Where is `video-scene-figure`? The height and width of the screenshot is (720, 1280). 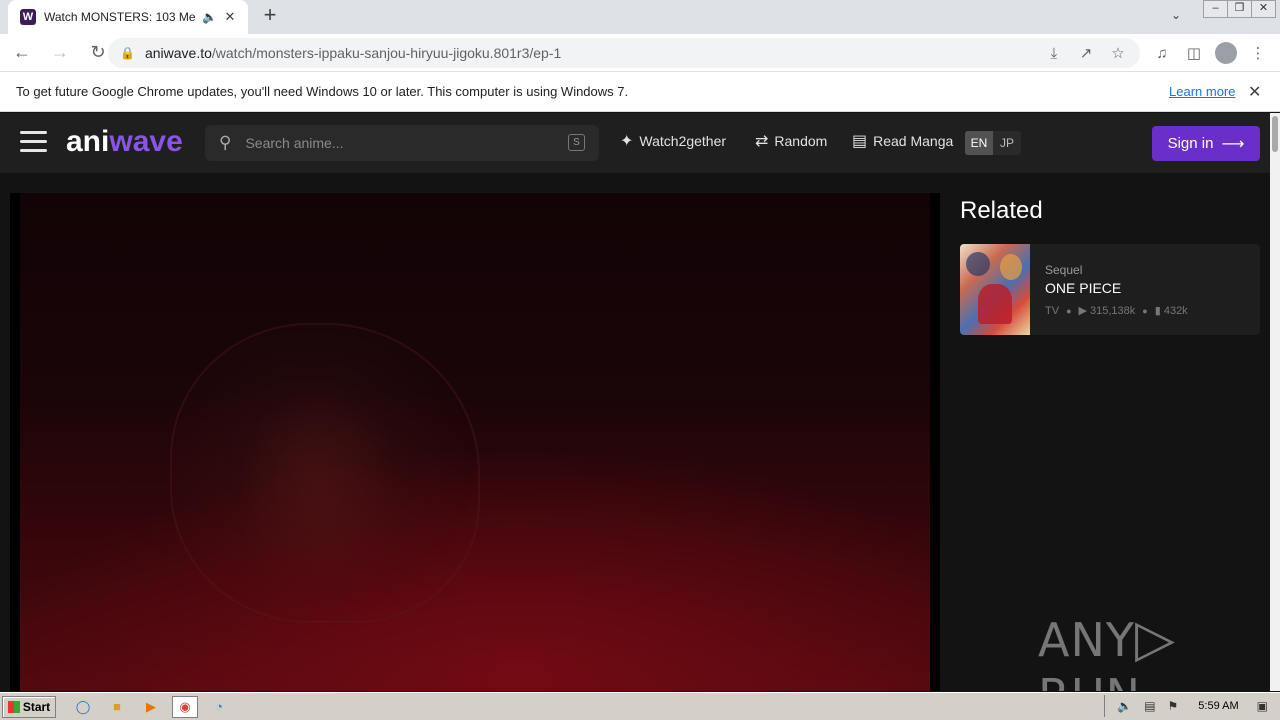
video-scene-figure is located at coordinates (325, 473).